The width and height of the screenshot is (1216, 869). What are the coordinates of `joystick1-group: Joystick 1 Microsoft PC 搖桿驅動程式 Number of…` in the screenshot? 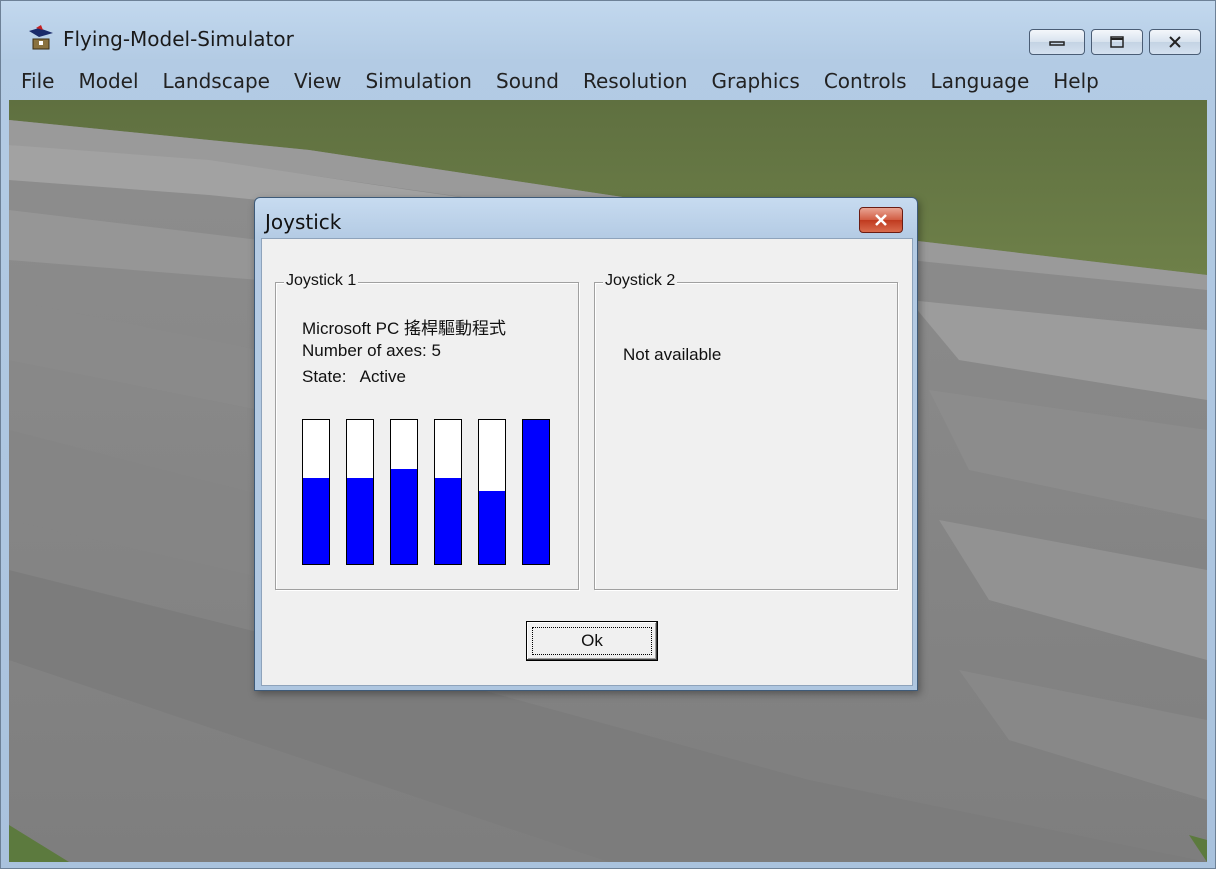 It's located at (427, 431).